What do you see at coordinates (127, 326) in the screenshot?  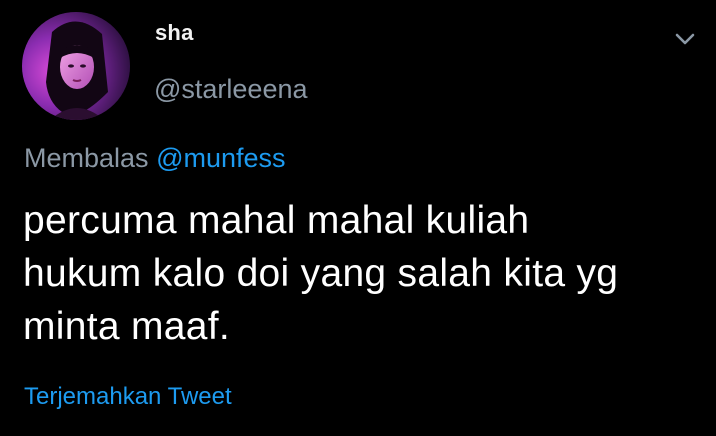 I see `tweet-text-line: minta maaf.` at bounding box center [127, 326].